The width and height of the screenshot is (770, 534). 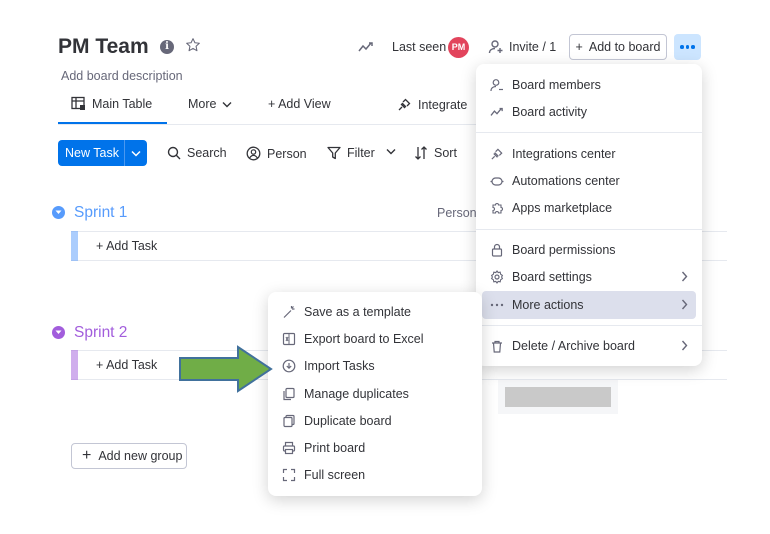 What do you see at coordinates (579, 47) in the screenshot?
I see `plus-icon: +` at bounding box center [579, 47].